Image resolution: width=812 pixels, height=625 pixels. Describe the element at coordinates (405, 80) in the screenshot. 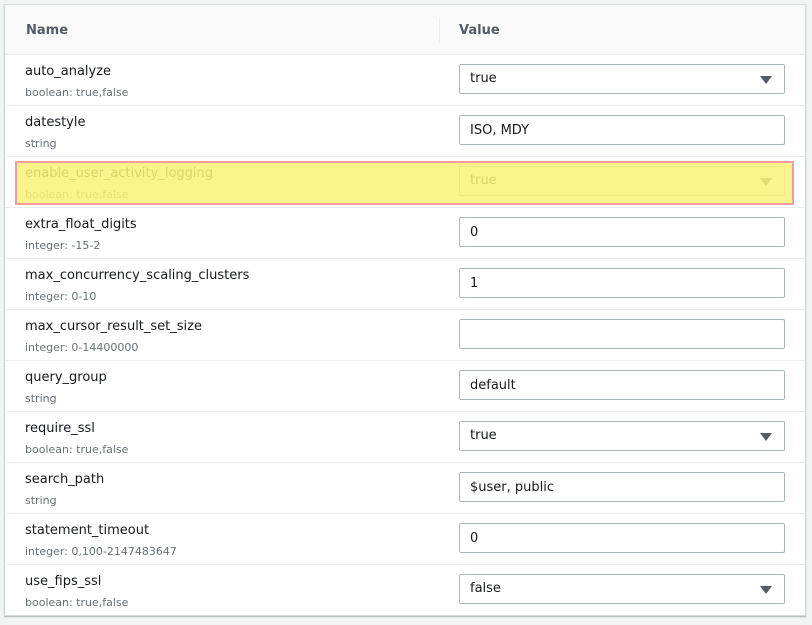

I see `table-row: auto_analyze boolean: true,false true` at that location.